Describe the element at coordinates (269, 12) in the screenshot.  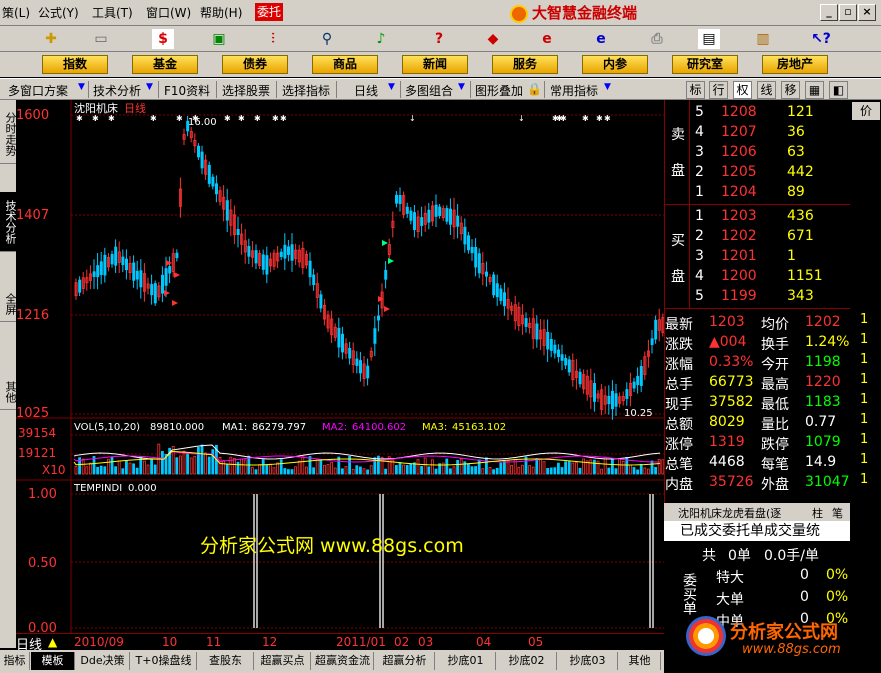
I see `menu-trade: 委托` at that location.